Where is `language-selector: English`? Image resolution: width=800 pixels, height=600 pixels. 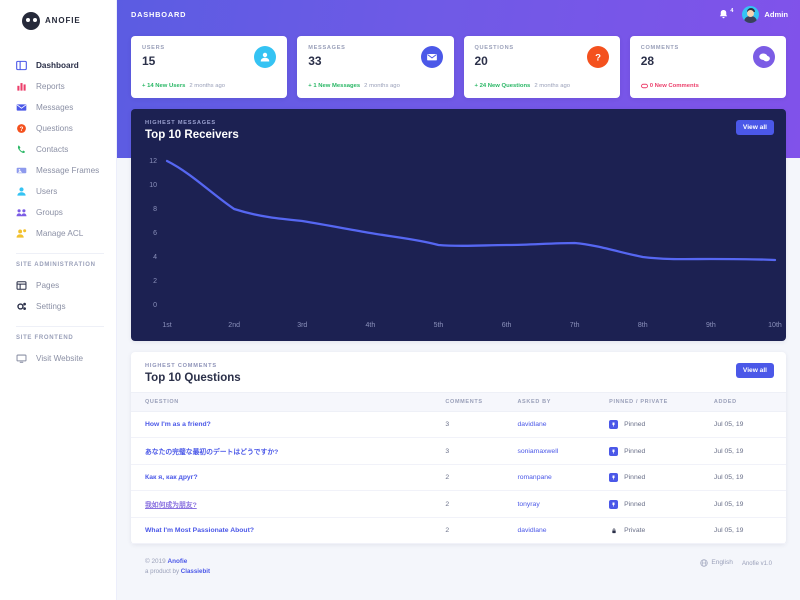 language-selector: English is located at coordinates (716, 562).